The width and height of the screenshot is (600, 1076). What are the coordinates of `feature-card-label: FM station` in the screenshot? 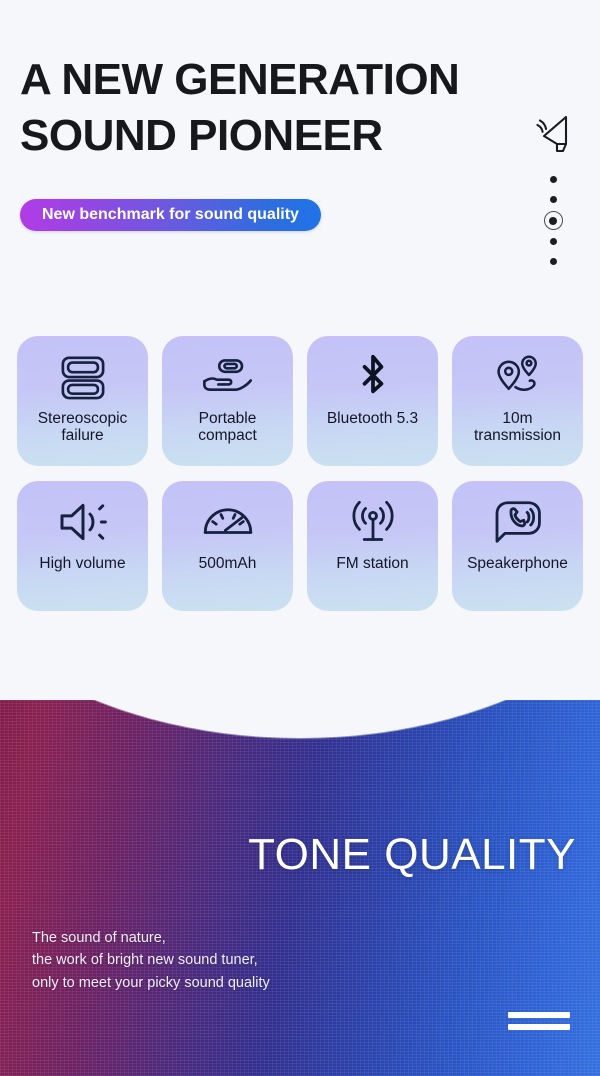 It's located at (372, 563).